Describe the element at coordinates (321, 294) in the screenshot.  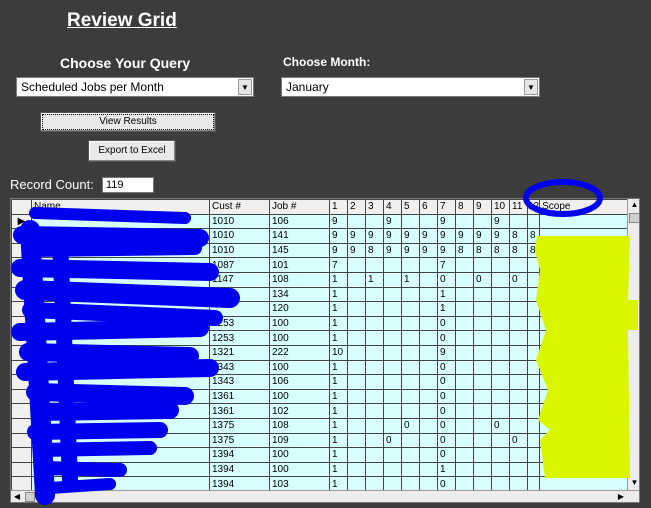
I see `table-row: 1147 134 1 1` at that location.